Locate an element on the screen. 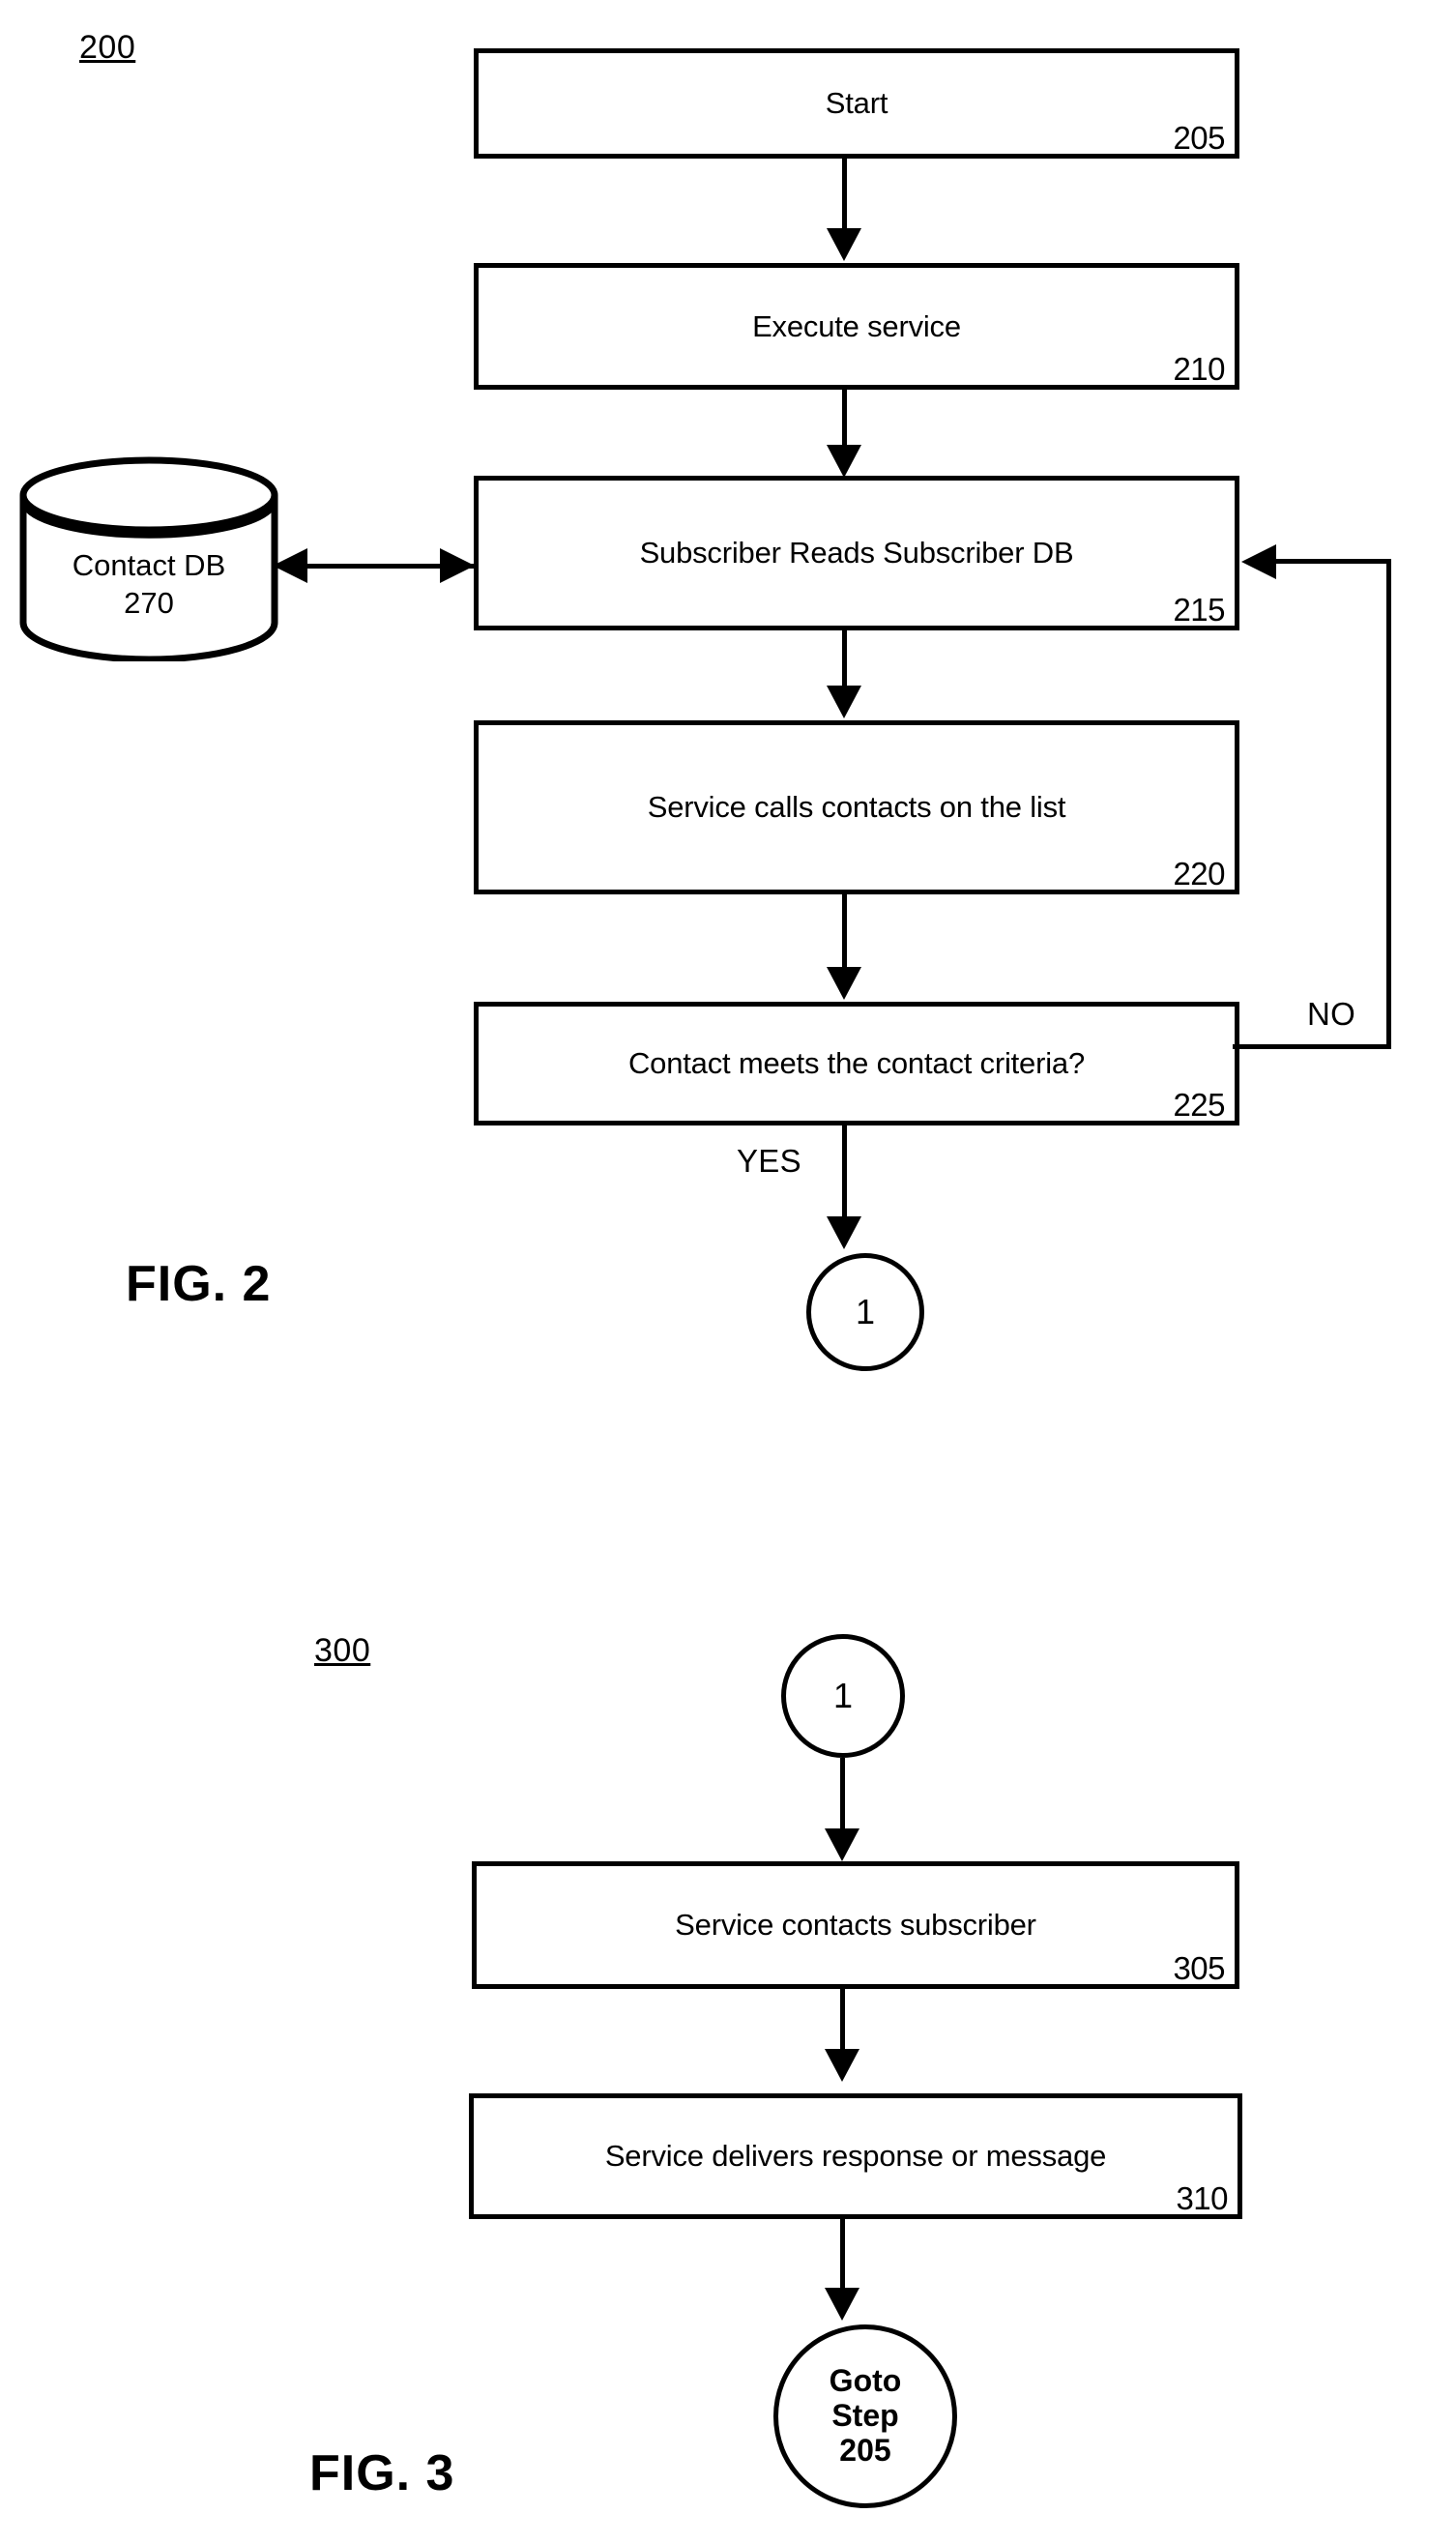 This screenshot has height=2543, width=1456. node-goto-step-205-text: Goto Step 205 is located at coordinates (866, 2415).